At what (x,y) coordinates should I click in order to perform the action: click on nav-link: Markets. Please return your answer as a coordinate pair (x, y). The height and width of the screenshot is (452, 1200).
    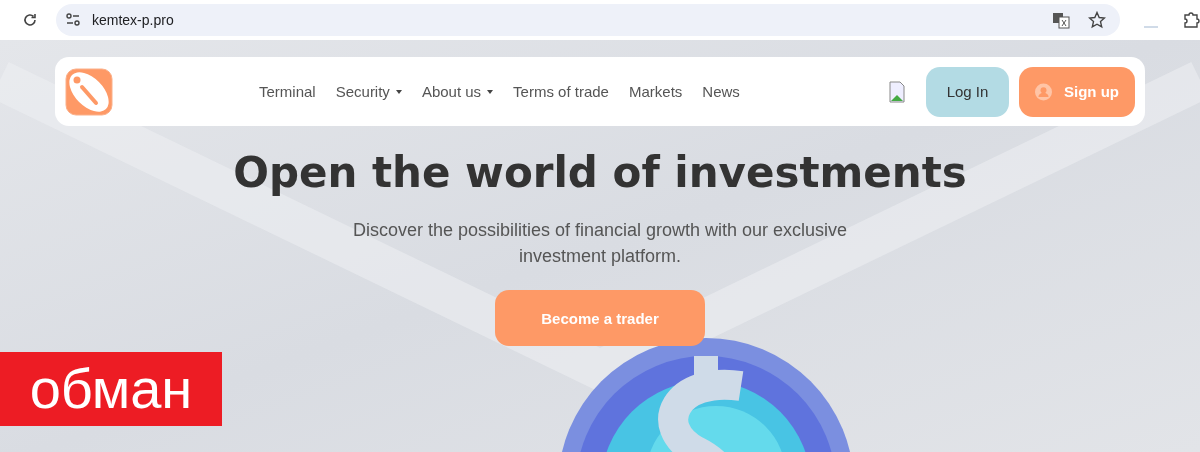
    Looking at the image, I should click on (655, 91).